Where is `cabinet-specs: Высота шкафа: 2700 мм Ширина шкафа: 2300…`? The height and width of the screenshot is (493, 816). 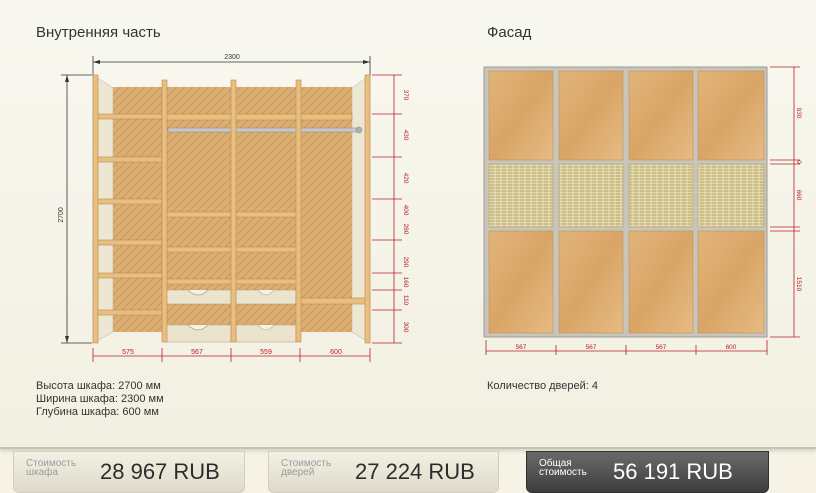 cabinet-specs: Высота шкафа: 2700 мм Ширина шкафа: 2300… is located at coordinates (100, 399).